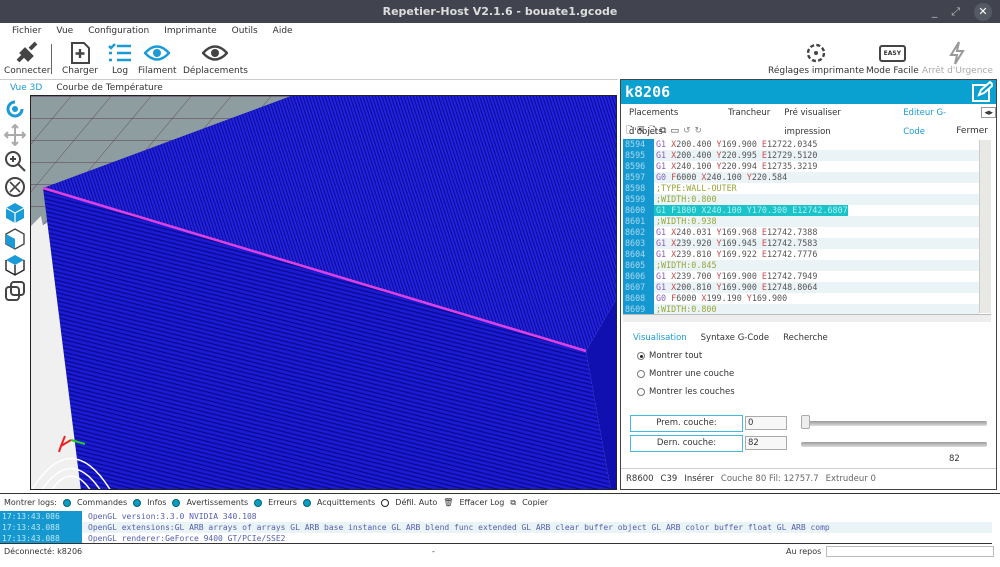 The height and width of the screenshot is (567, 1000). Describe the element at coordinates (801, 298) in the screenshot. I see `code-line: 8608 G0 F6000 X199.190 Y169.900` at that location.